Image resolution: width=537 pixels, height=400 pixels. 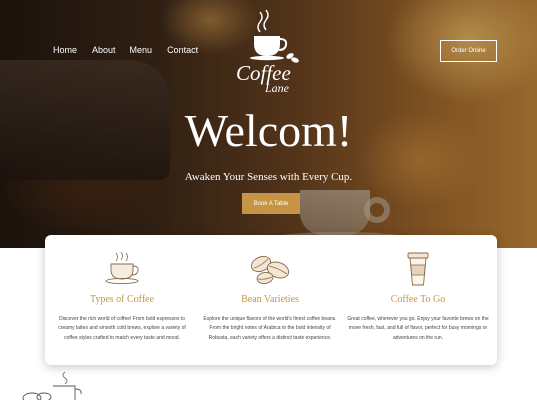 I want to click on nav-about: About, so click(x=104, y=50).